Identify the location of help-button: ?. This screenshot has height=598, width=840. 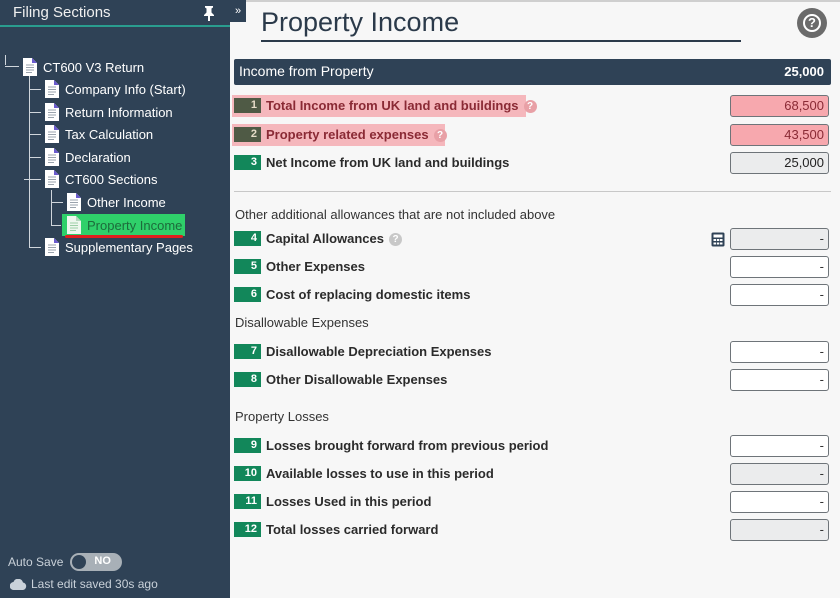
(812, 23).